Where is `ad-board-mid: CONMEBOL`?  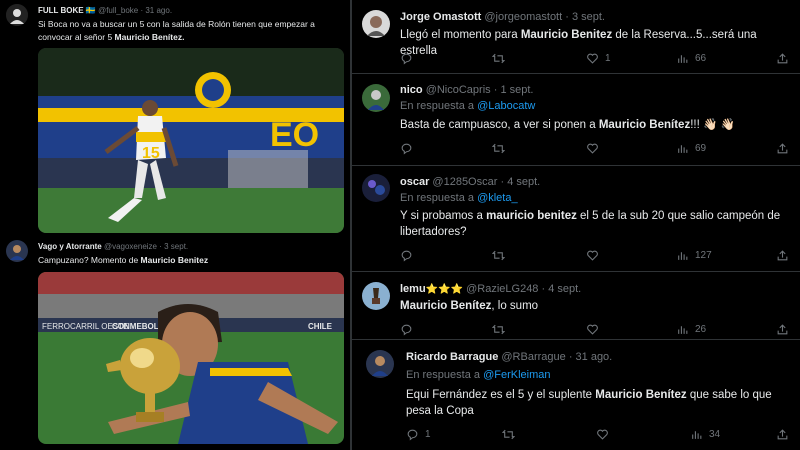 ad-board-mid: CONMEBOL is located at coordinates (135, 326).